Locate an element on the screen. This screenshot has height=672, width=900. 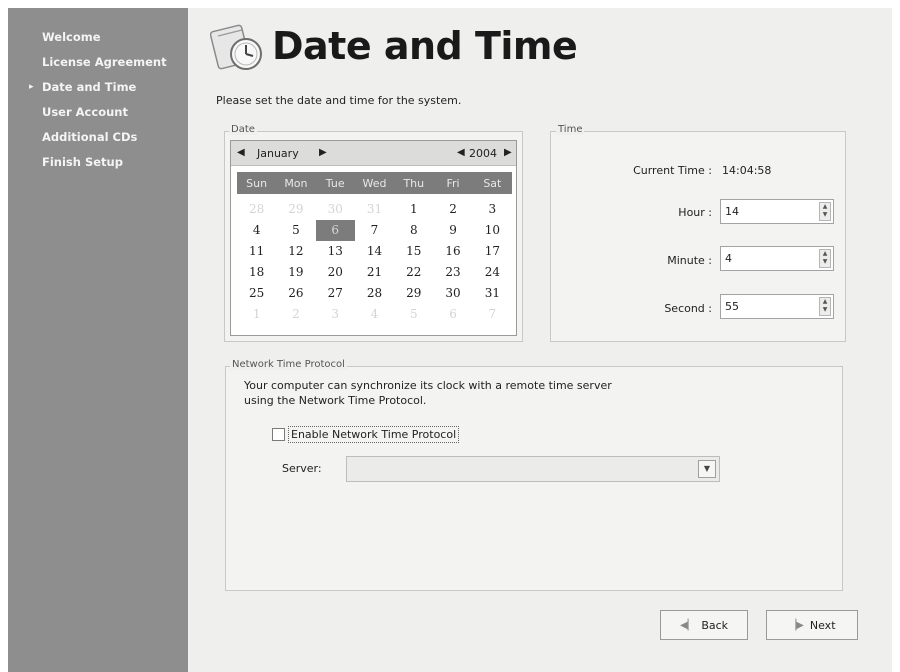
chevron-down-icon: ▼ is located at coordinates (707, 469).